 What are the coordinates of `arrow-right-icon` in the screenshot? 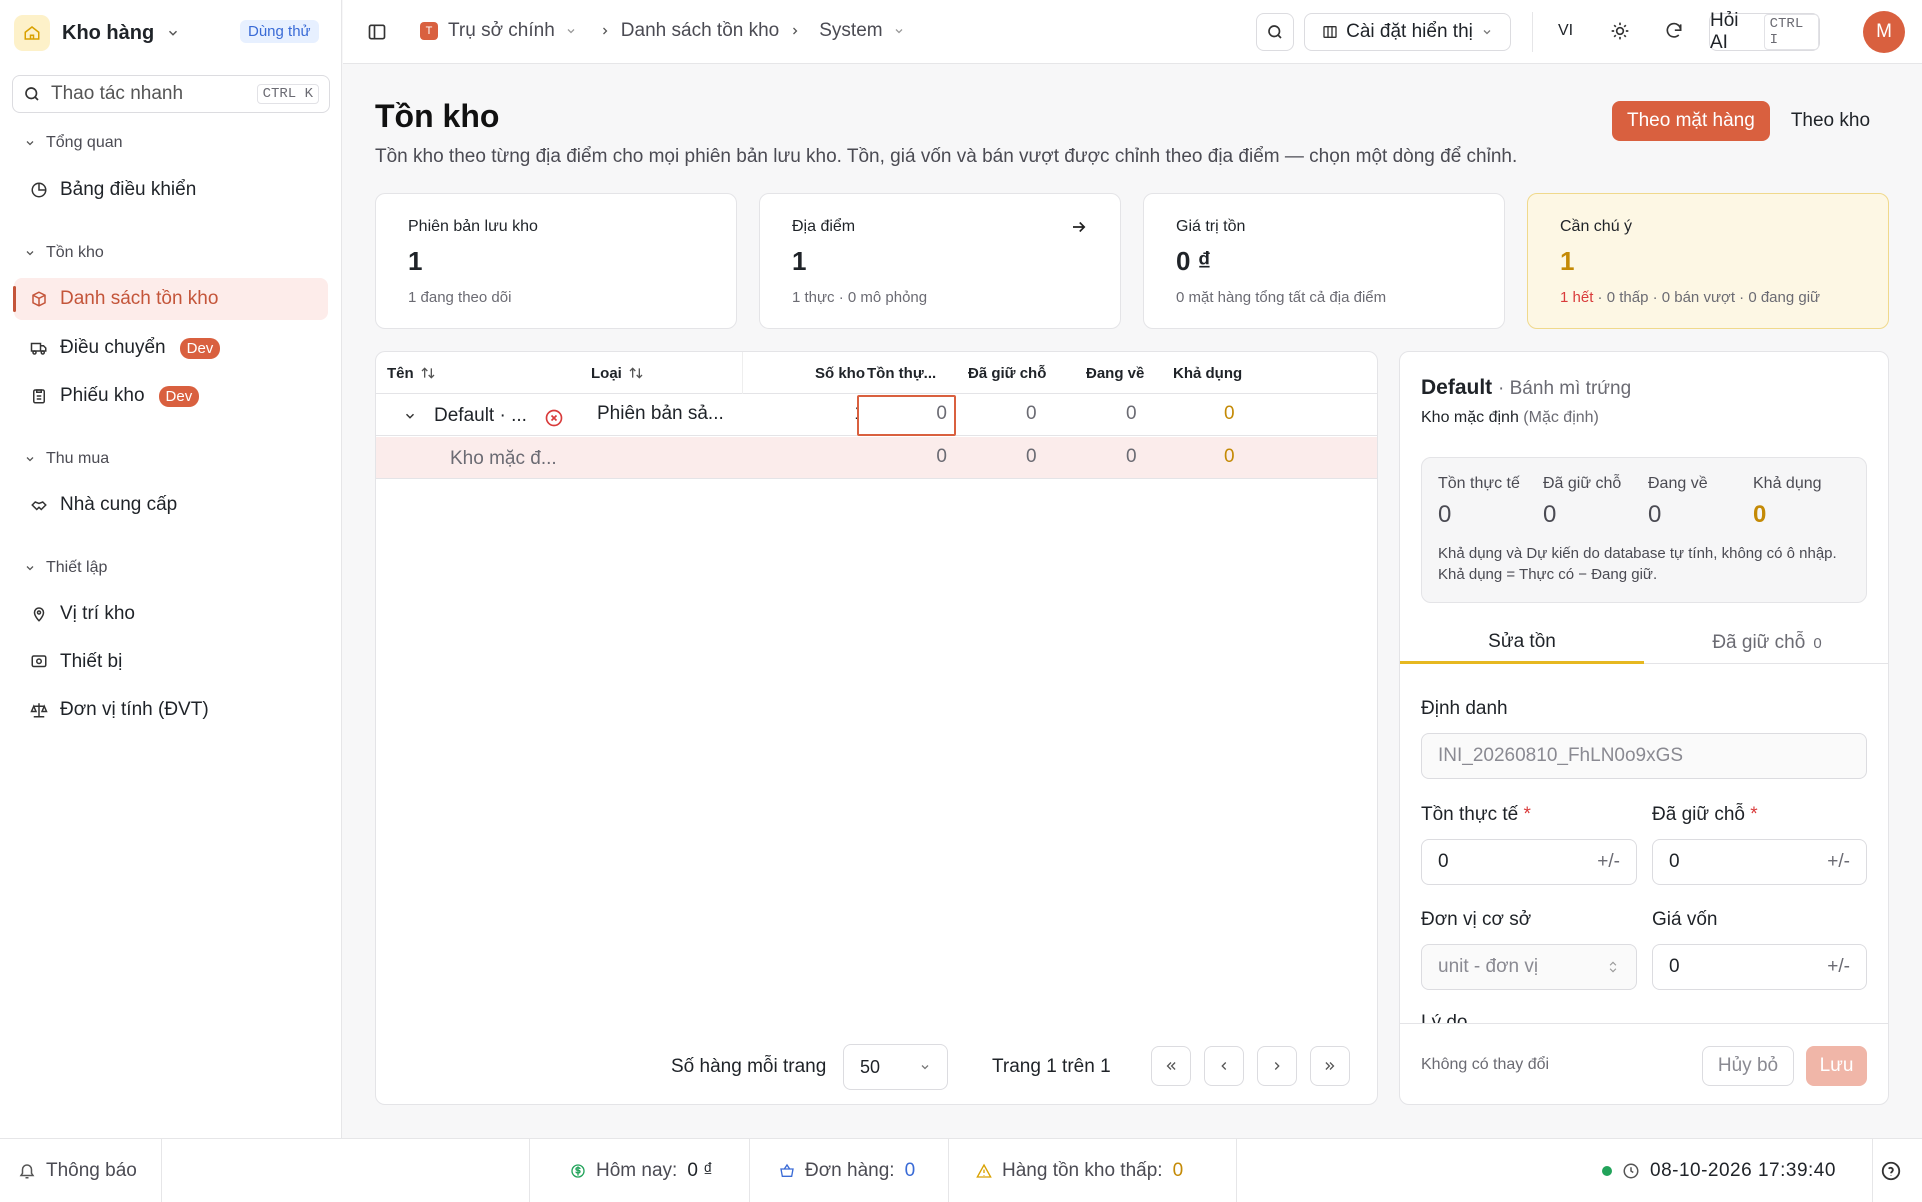 It's located at (1079, 227).